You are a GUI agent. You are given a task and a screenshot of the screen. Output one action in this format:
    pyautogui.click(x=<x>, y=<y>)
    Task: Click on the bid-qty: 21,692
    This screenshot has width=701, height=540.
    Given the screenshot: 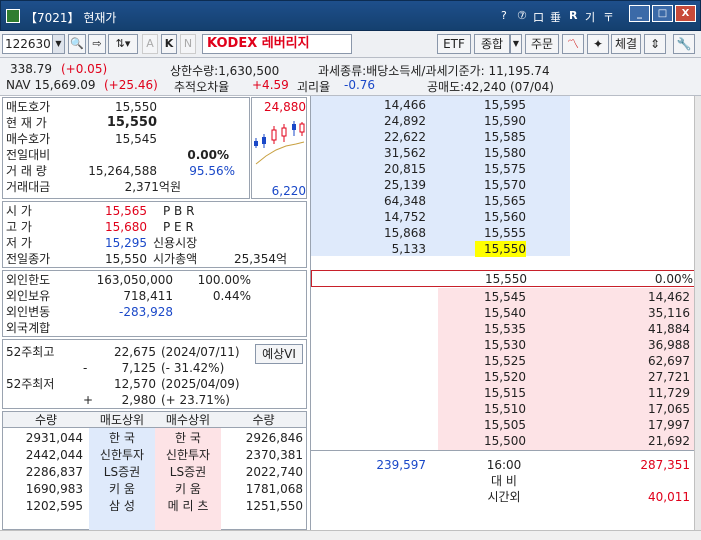 What is the action you would take?
    pyautogui.click(x=669, y=441)
    